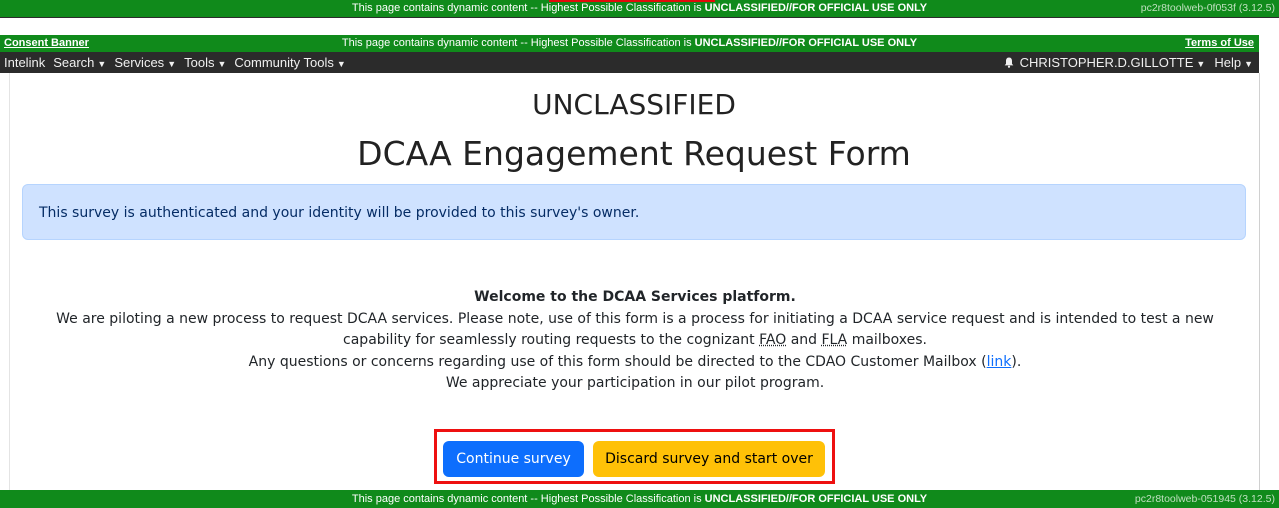 The width and height of the screenshot is (1279, 508). I want to click on nav-user-area: CHRISTOPHER.D.GILLOTTE ▼ Help ▼, so click(1128, 63).